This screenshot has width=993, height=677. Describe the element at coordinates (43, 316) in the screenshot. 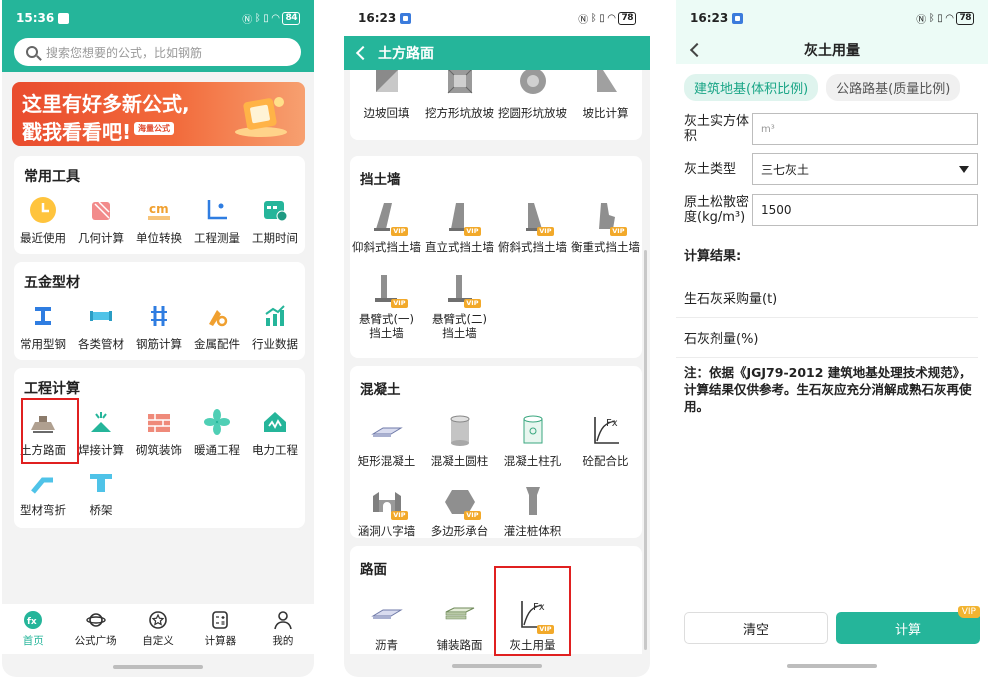

I see `i-beam-icon` at that location.